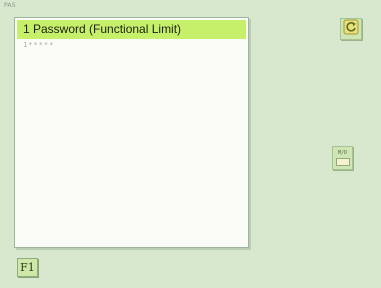 The height and width of the screenshot is (288, 381). I want to click on memory-card-icon, so click(342, 162).